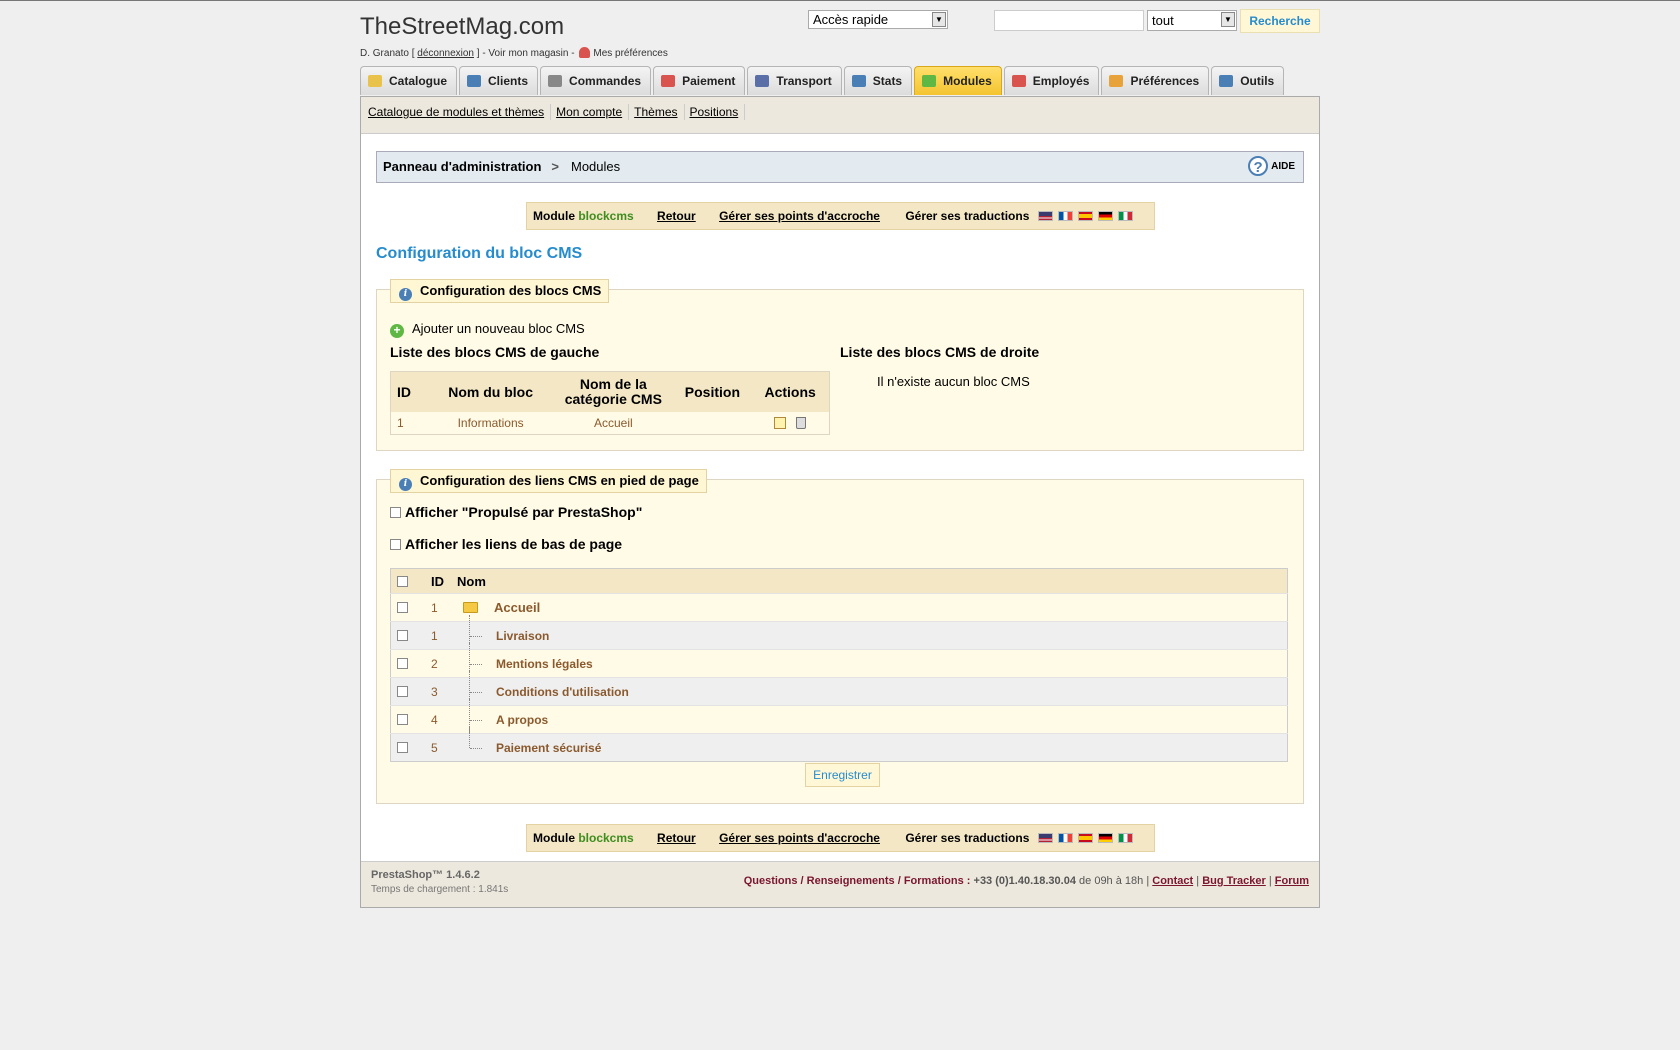  I want to click on page-title: Configuration du bloc CMS, so click(479, 253).